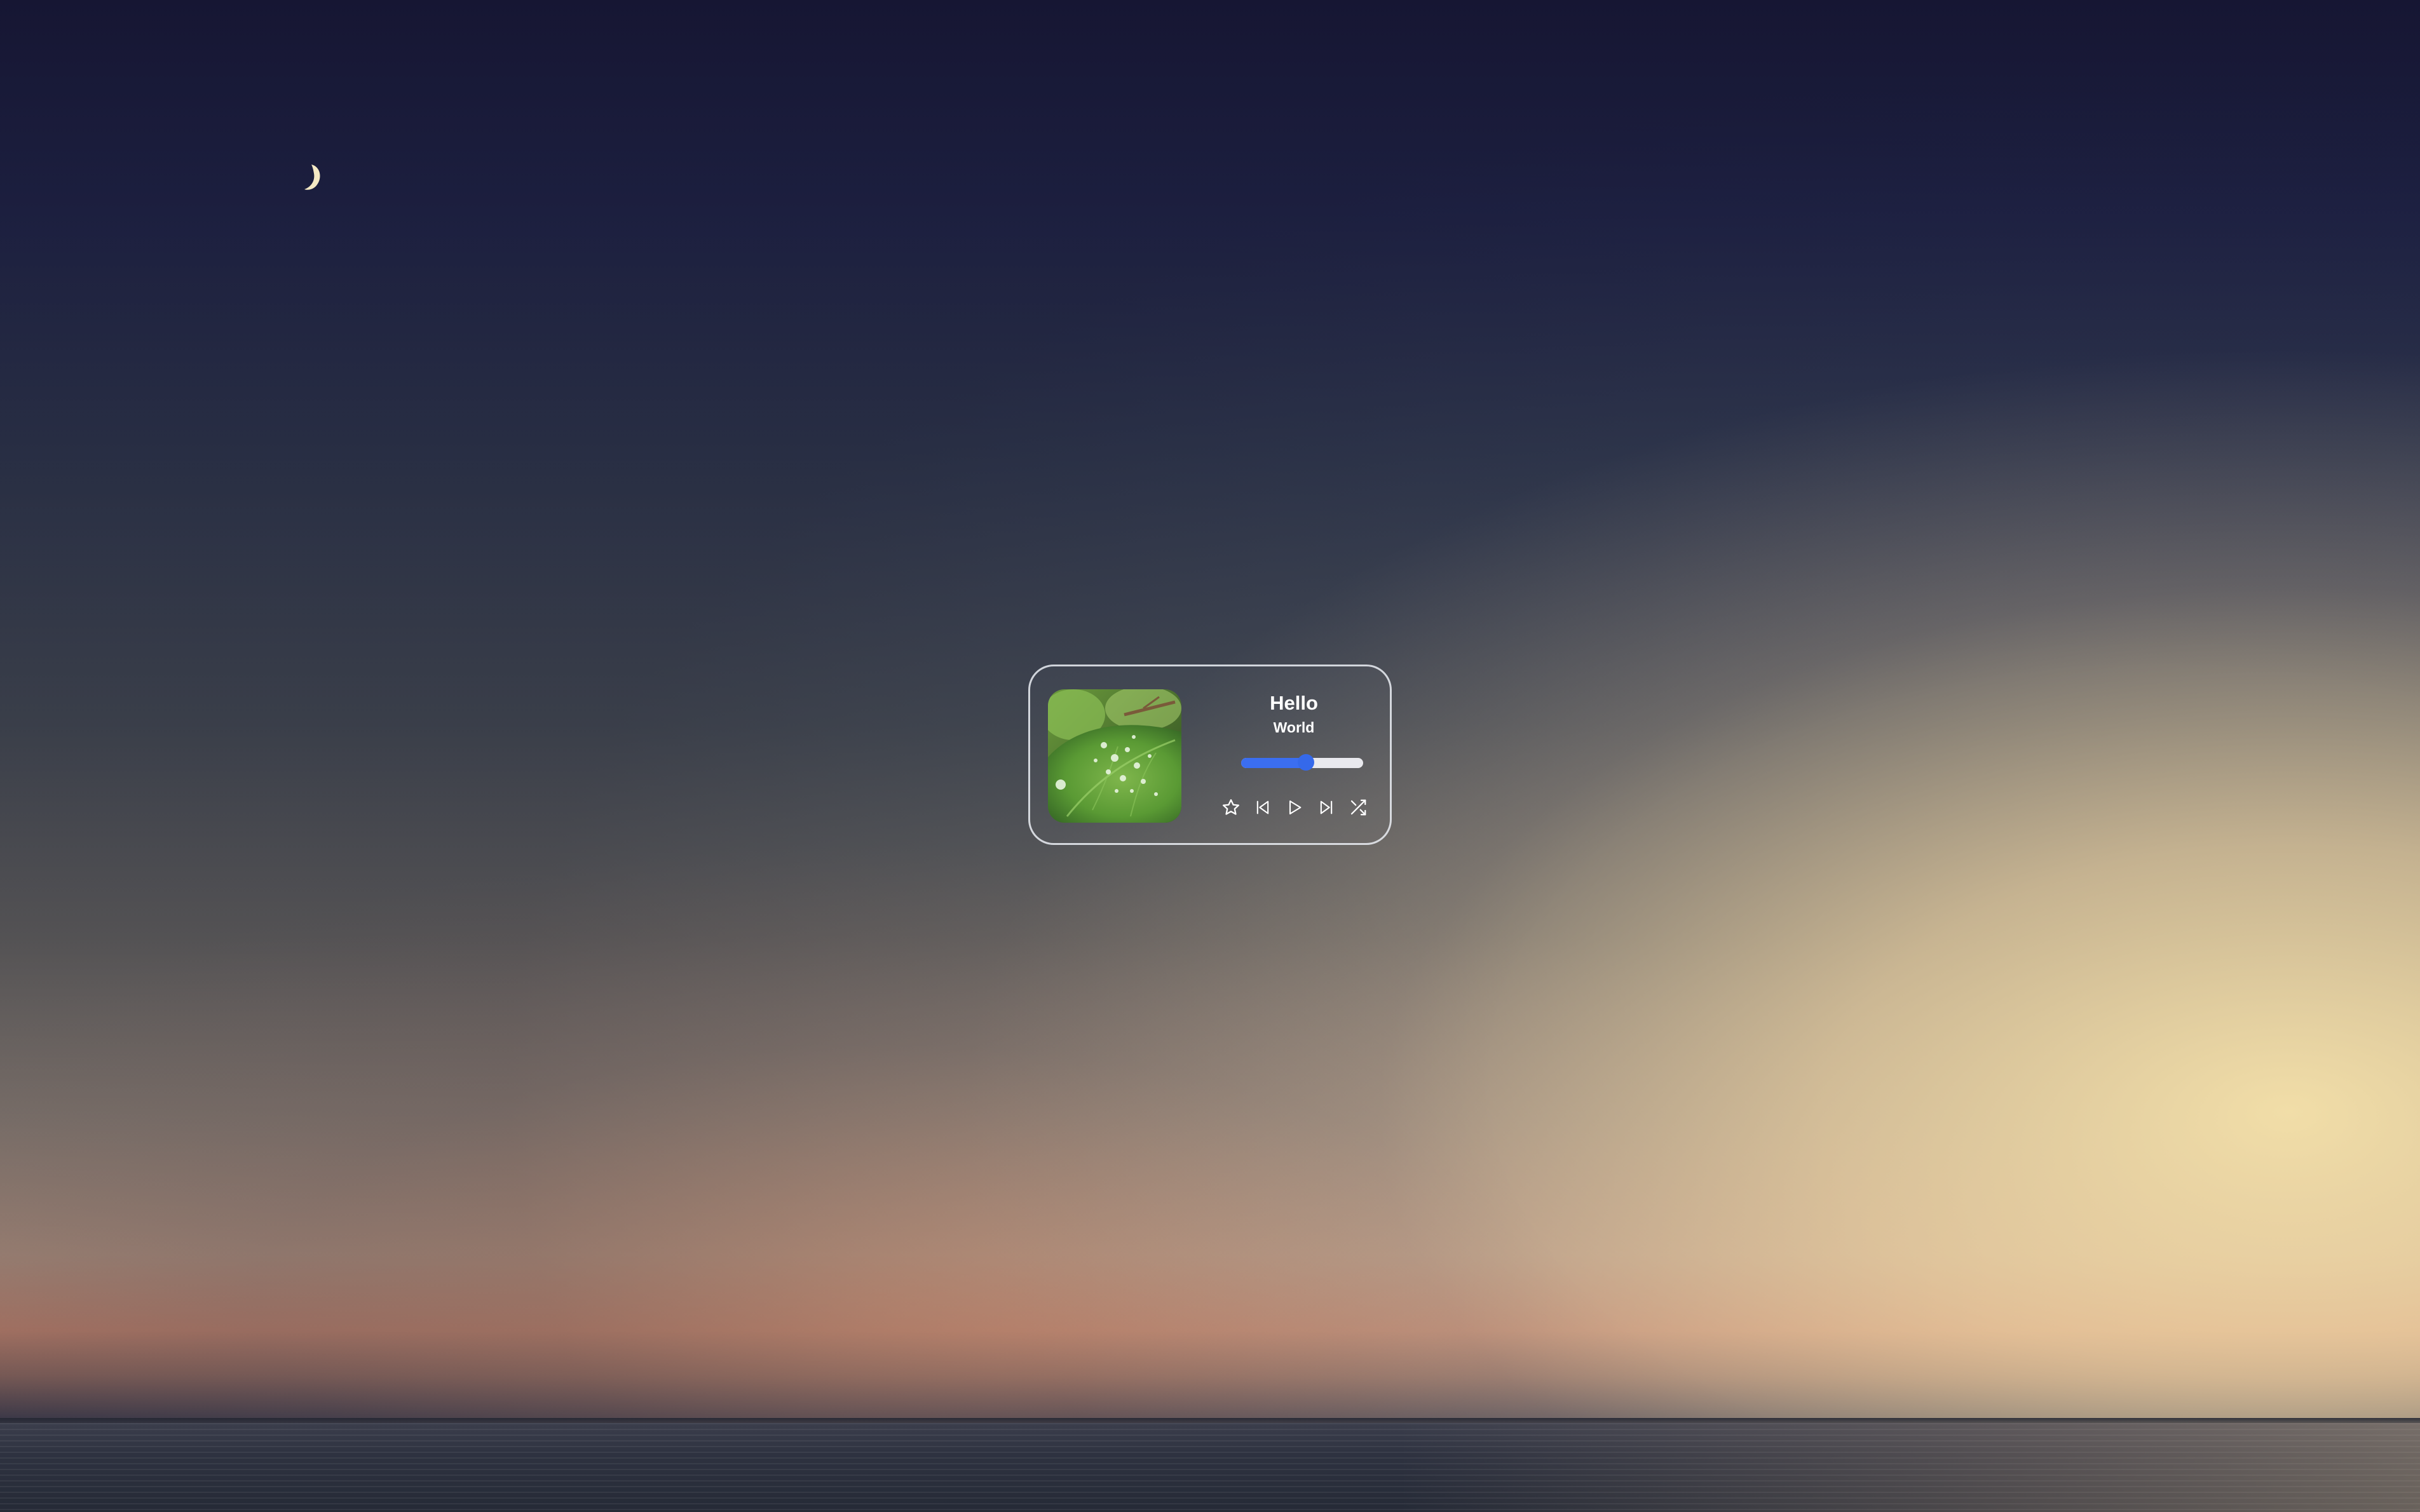 This screenshot has width=2420, height=1512. What do you see at coordinates (1294, 727) in the screenshot?
I see `track-artist: World` at bounding box center [1294, 727].